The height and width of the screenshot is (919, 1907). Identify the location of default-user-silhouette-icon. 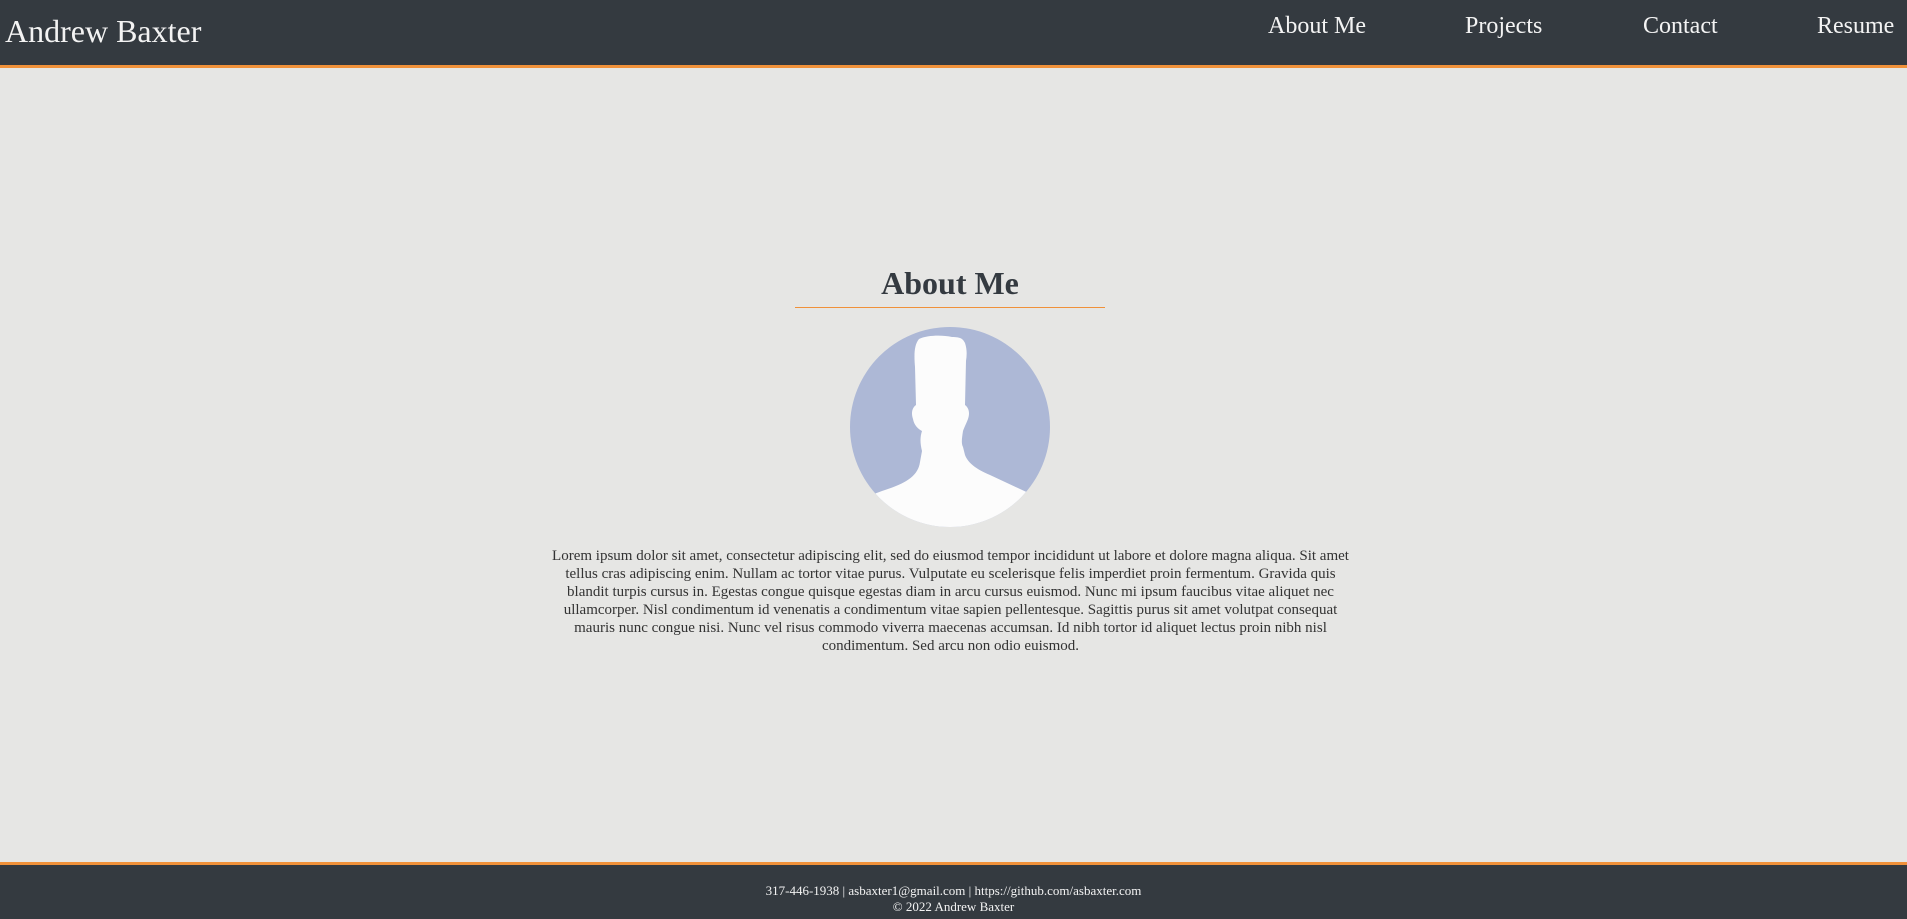
(950, 427).